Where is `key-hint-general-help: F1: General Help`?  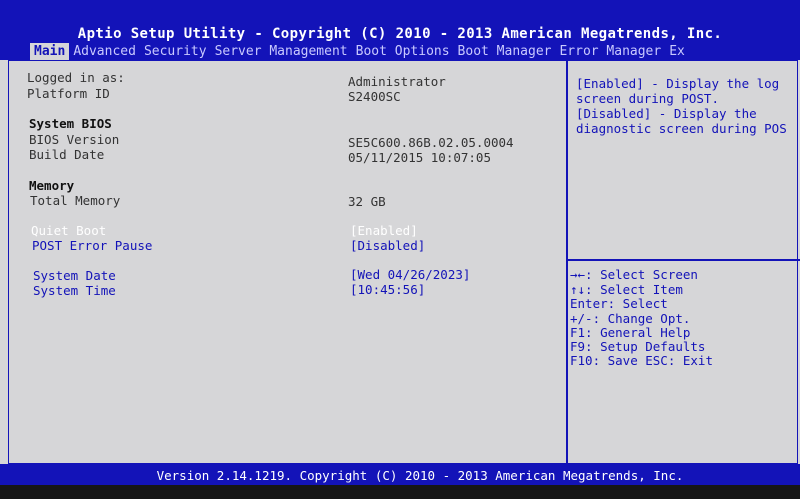 key-hint-general-help: F1: General Help is located at coordinates (630, 332).